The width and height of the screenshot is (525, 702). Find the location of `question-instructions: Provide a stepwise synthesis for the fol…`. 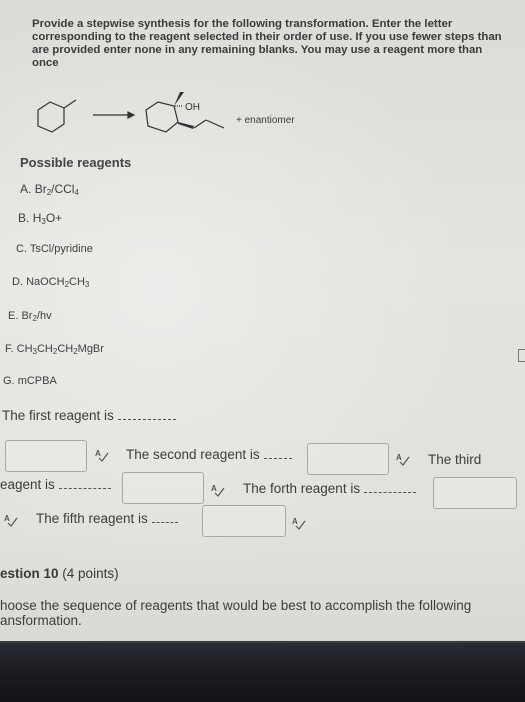

question-instructions: Provide a stepwise synthesis for the fol… is located at coordinates (267, 43).